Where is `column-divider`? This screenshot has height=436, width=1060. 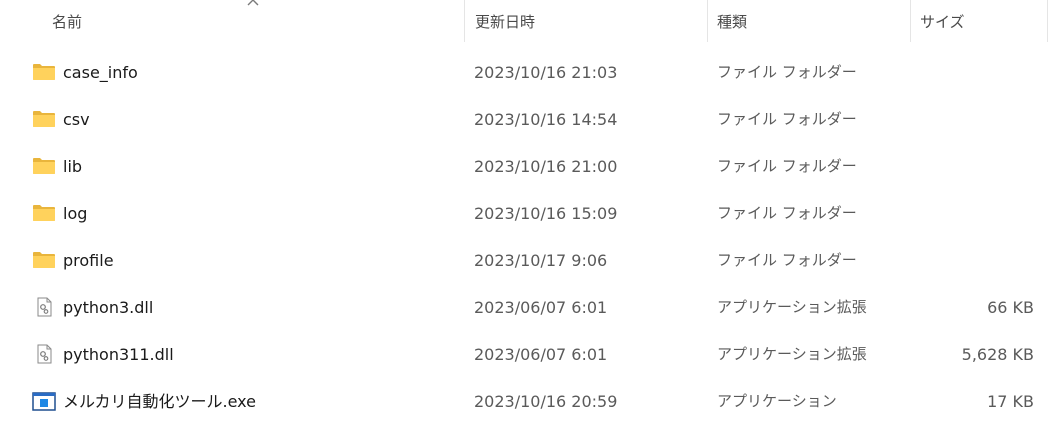
column-divider is located at coordinates (1047, 21).